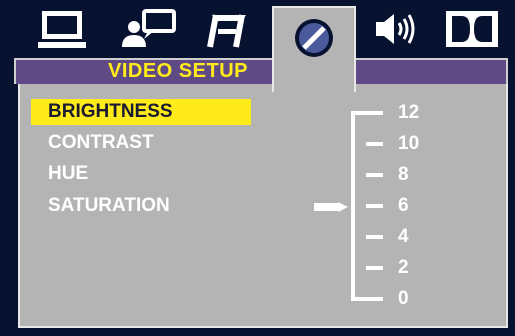 This screenshot has width=515, height=336. Describe the element at coordinates (367, 299) in the screenshot. I see `scale-tick-bottom` at that location.